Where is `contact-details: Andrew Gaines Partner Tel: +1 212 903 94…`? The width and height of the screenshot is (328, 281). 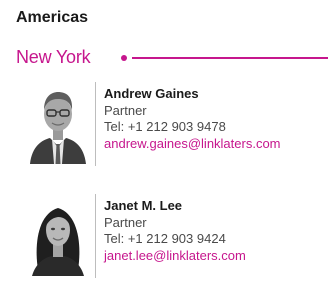
contact-details: Andrew Gaines Partner Tel: +1 212 903 94… is located at coordinates (192, 119).